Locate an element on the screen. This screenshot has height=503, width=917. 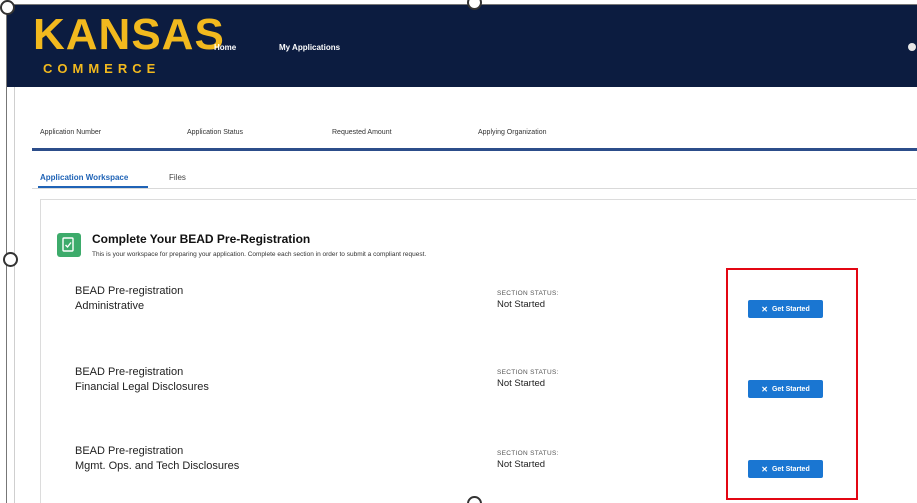
requested-amount-label: Requested Amount is located at coordinates (362, 132).